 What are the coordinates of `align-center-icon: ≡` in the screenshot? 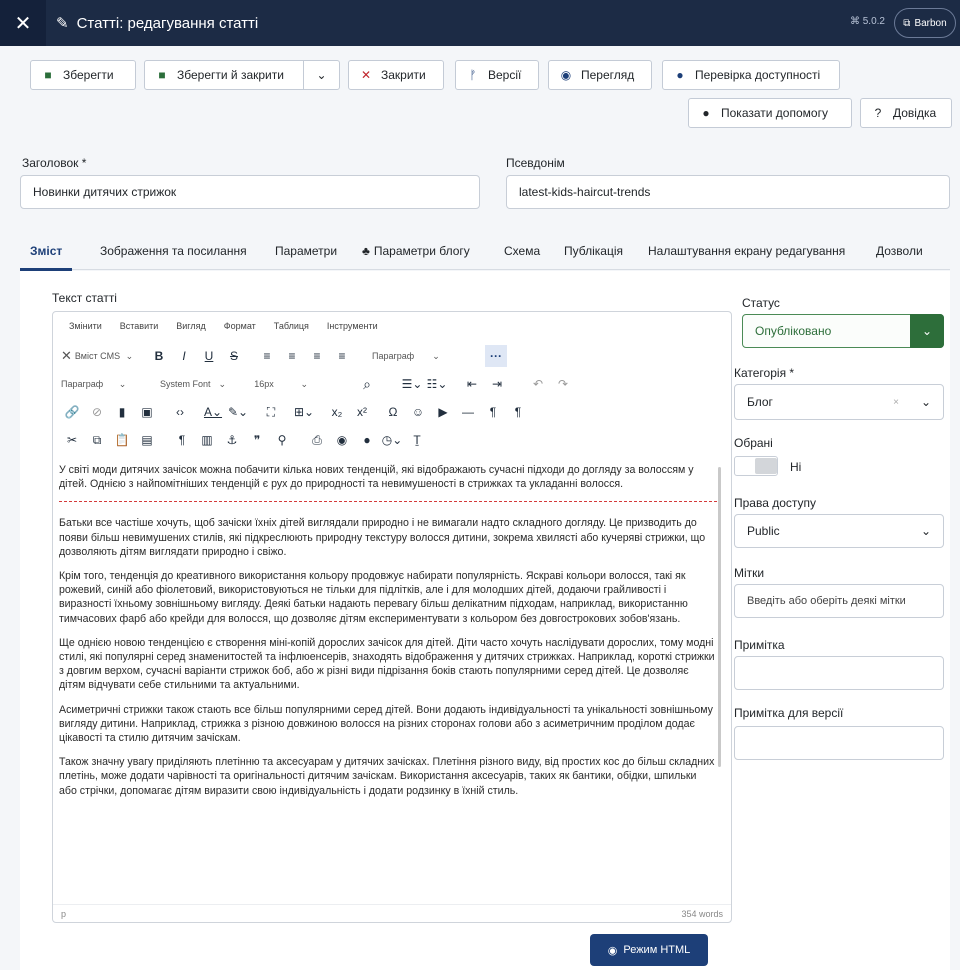 It's located at (292, 356).